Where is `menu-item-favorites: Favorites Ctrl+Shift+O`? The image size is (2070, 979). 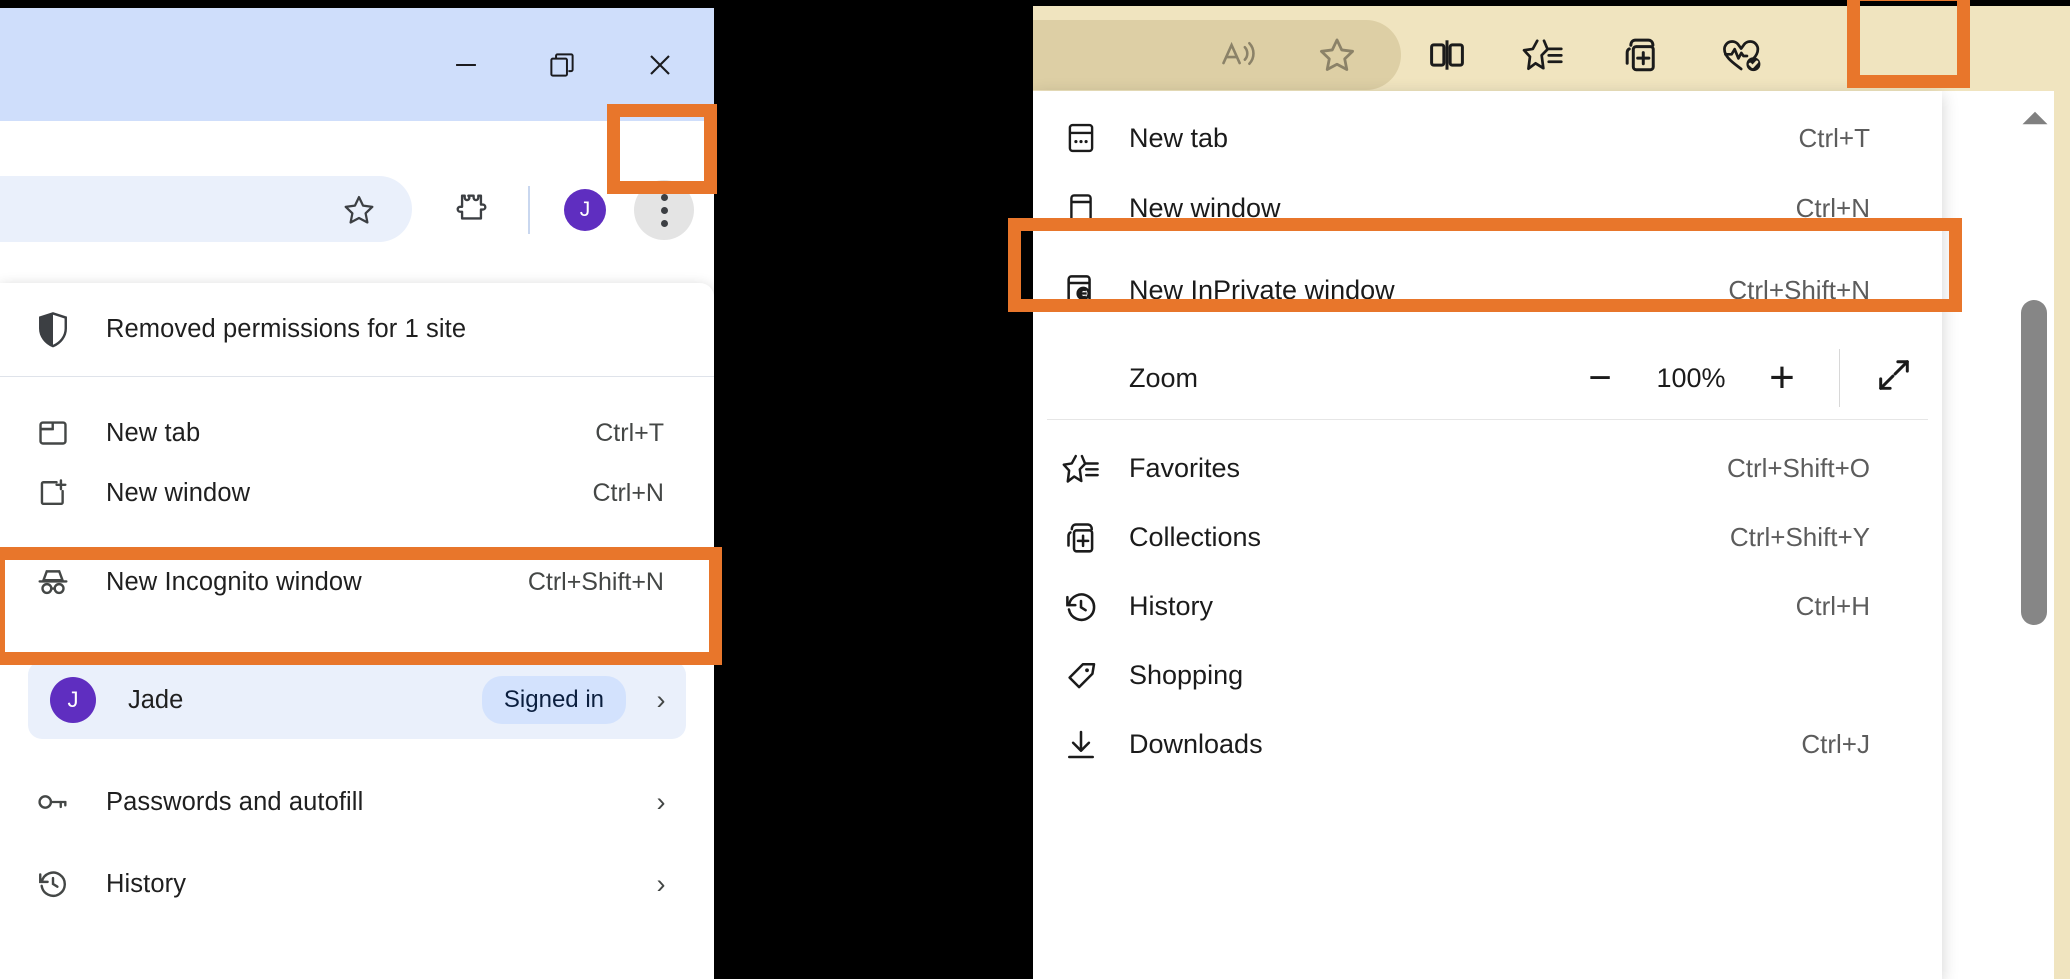 menu-item-favorites: Favorites Ctrl+Shift+O is located at coordinates (1487, 468).